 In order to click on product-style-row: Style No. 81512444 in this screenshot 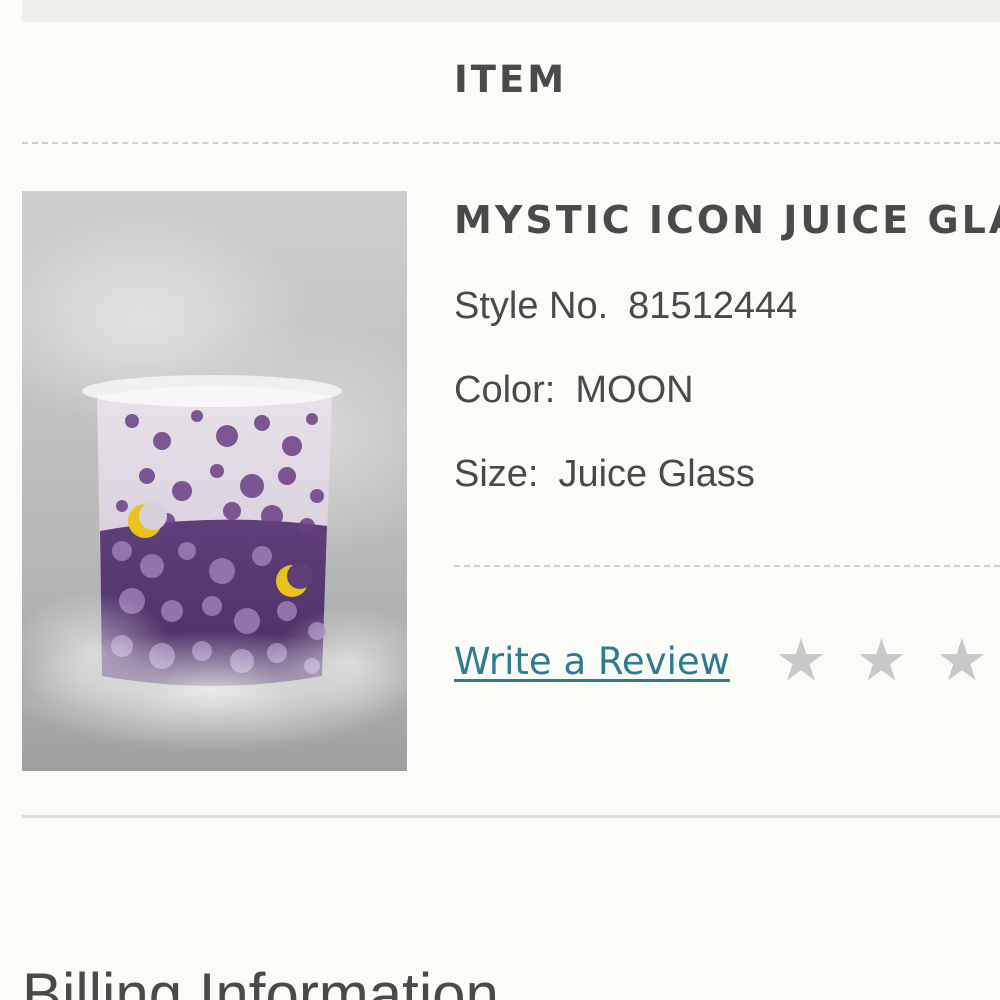, I will do `click(625, 306)`.